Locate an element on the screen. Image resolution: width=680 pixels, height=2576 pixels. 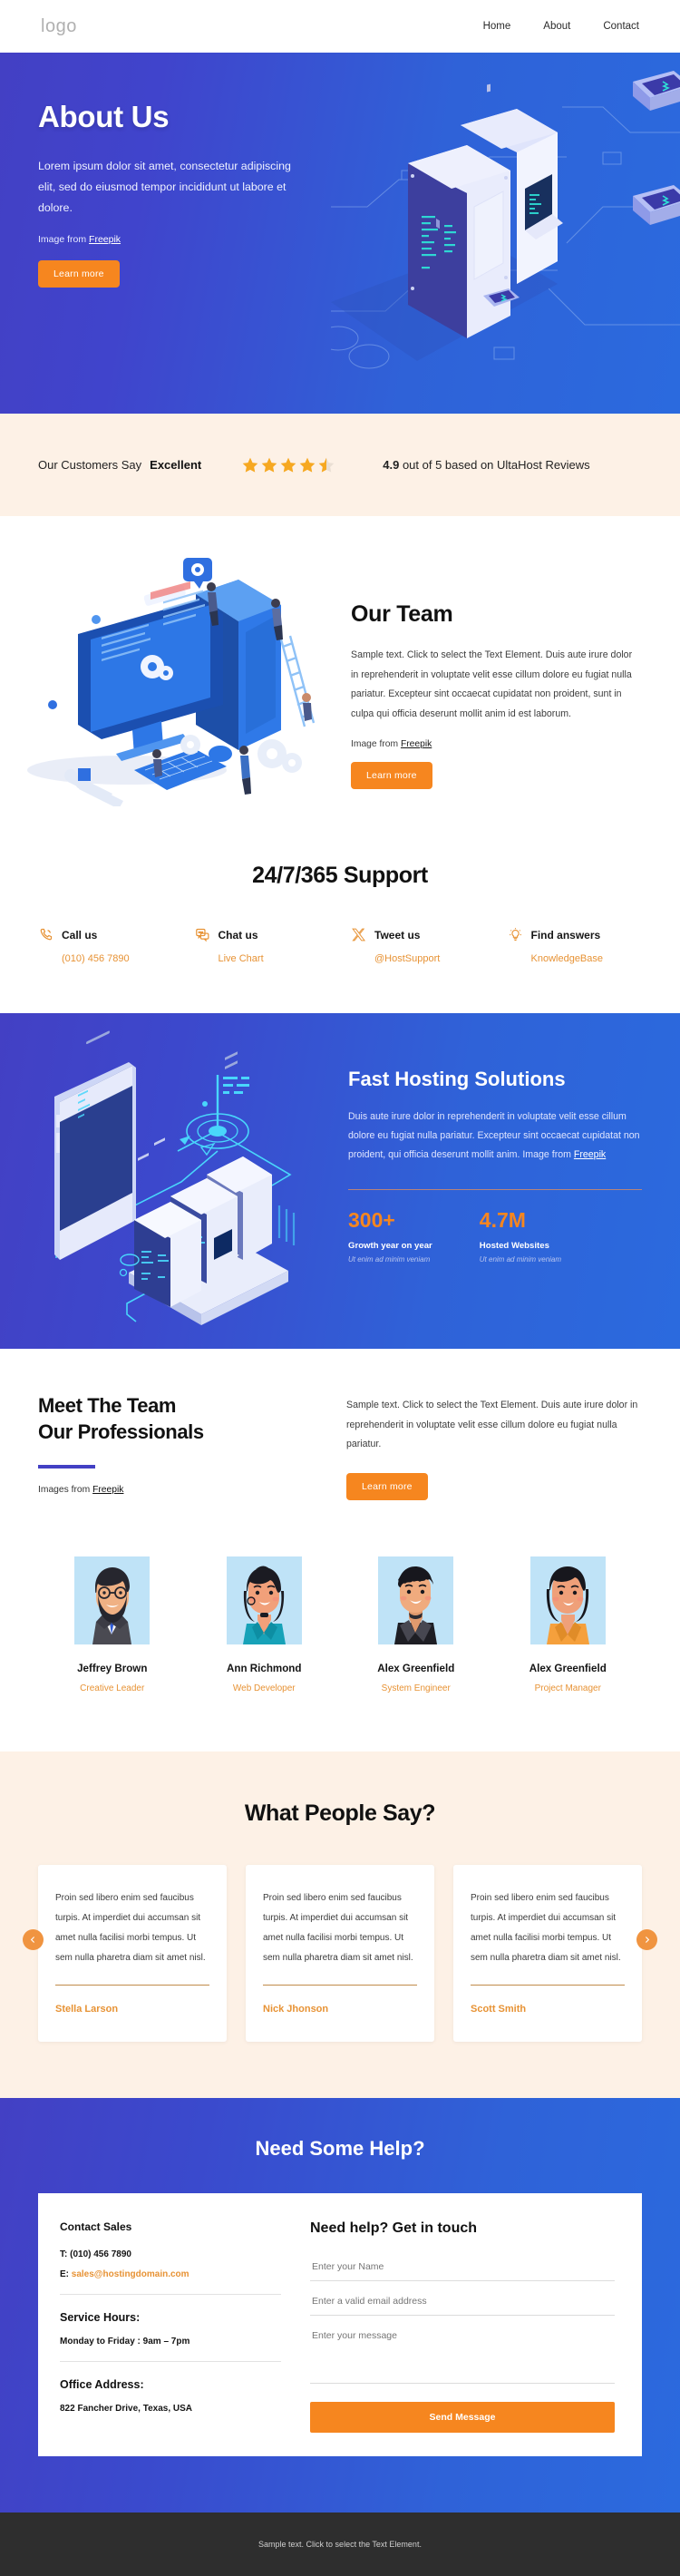
avatar-woman-orange-top-icon is located at coordinates (567, 1600).